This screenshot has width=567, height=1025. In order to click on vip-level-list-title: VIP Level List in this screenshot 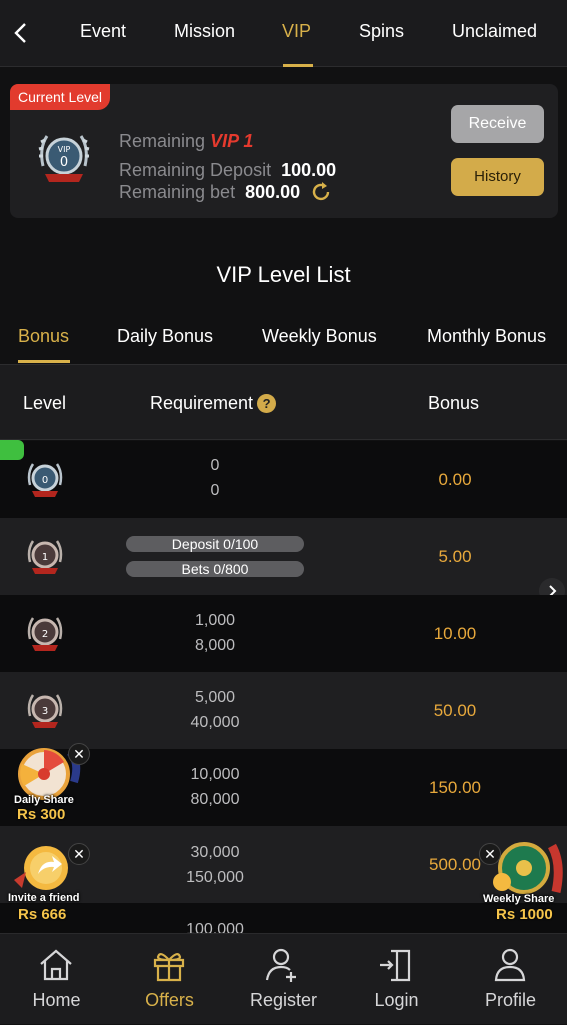, I will do `click(283, 274)`.